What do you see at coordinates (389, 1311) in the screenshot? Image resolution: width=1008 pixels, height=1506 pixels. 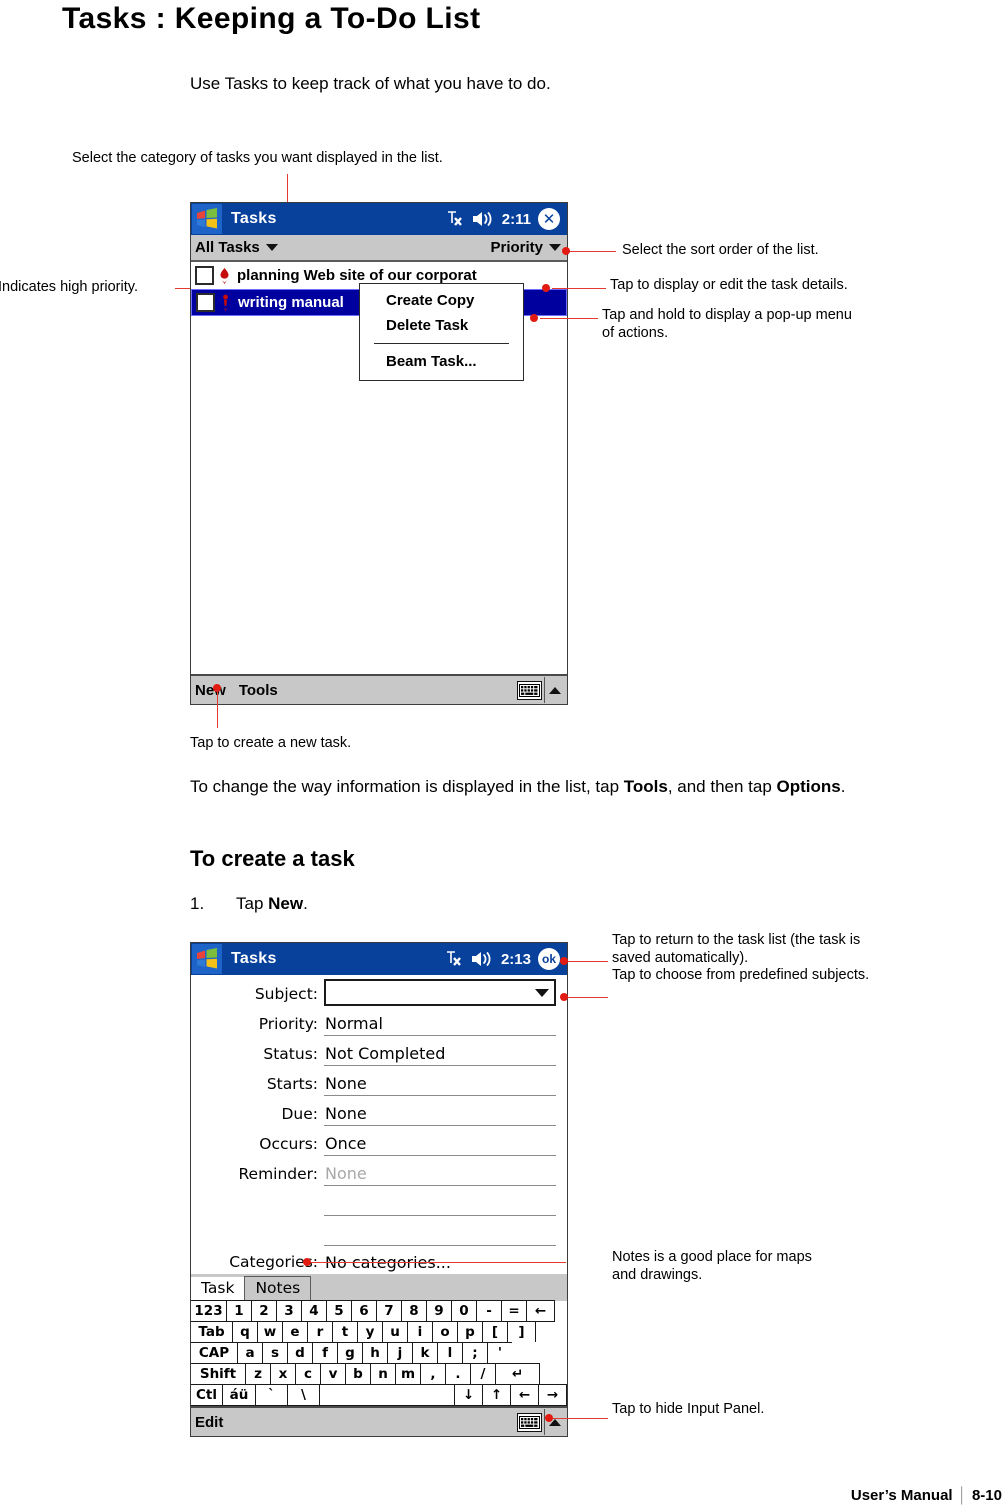 I see `key-7: 7` at bounding box center [389, 1311].